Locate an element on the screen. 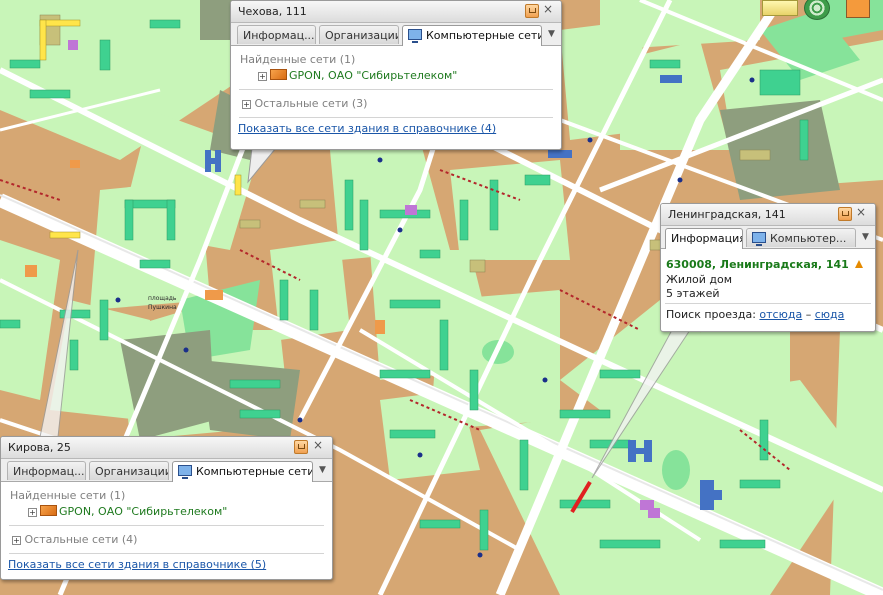 This screenshot has height=595, width=883. other-networks-label: Остальные сети (3) is located at coordinates (311, 103).